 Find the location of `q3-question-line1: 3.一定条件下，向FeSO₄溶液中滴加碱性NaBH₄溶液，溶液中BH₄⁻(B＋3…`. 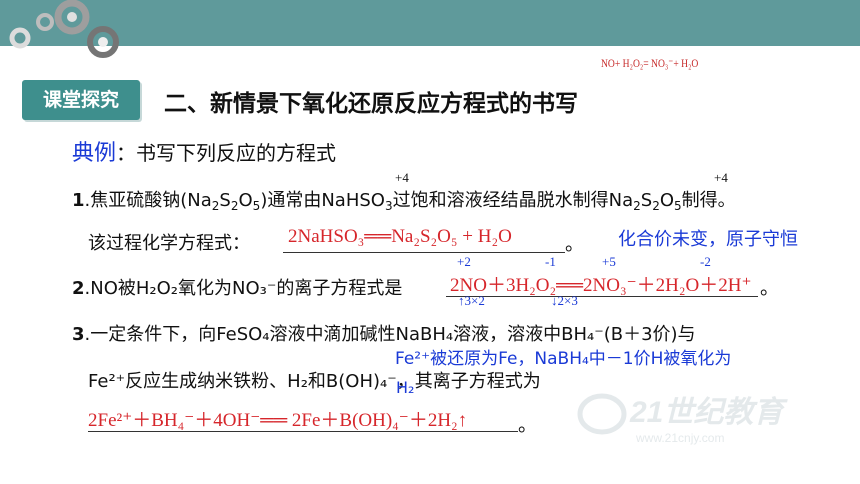

q3-question-line1: 3.一定条件下，向FeSO₄溶液中滴加碱性NaBH₄溶液，溶液中BH₄⁻(B＋3… is located at coordinates (384, 333).